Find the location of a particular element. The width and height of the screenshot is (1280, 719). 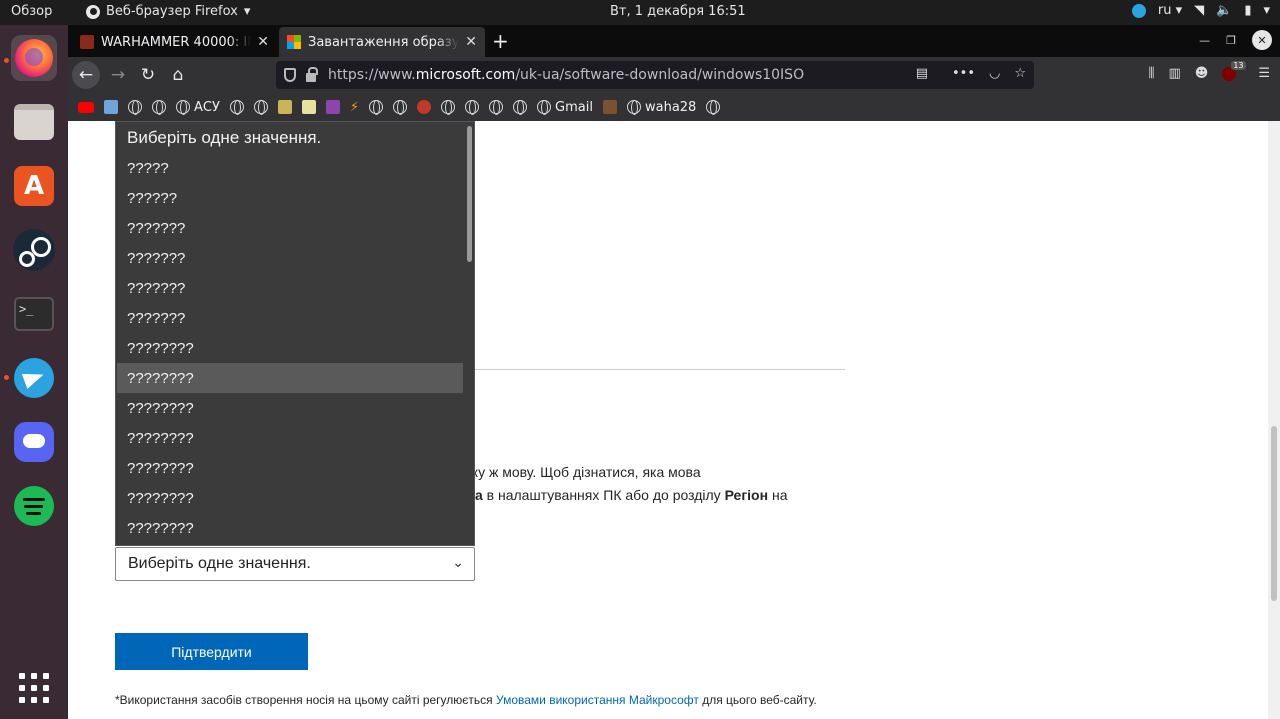

instructions-line-1: аку ж мову. Щоб дізнатися, яка мова is located at coordinates (582, 472).